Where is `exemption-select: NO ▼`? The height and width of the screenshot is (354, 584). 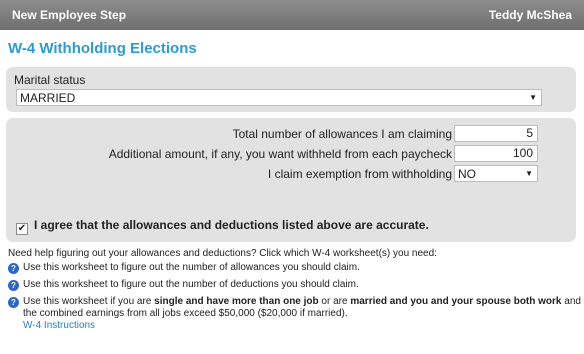 exemption-select: NO ▼ is located at coordinates (496, 173).